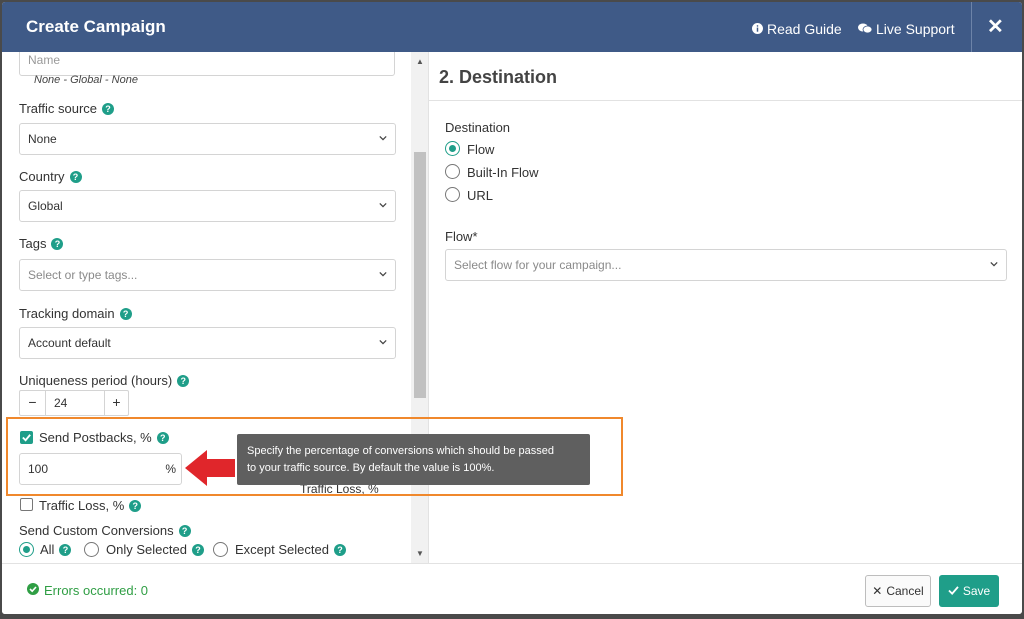 The width and height of the screenshot is (1024, 619). What do you see at coordinates (207, 139) in the screenshot?
I see `traffic-source-select: None` at bounding box center [207, 139].